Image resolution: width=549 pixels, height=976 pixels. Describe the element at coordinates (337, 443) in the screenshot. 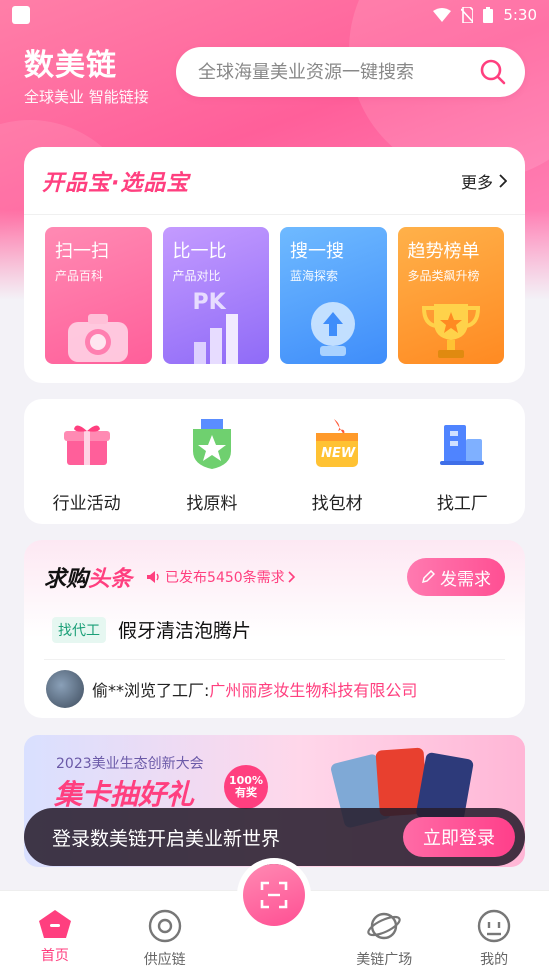

I see `new-box-icon` at that location.